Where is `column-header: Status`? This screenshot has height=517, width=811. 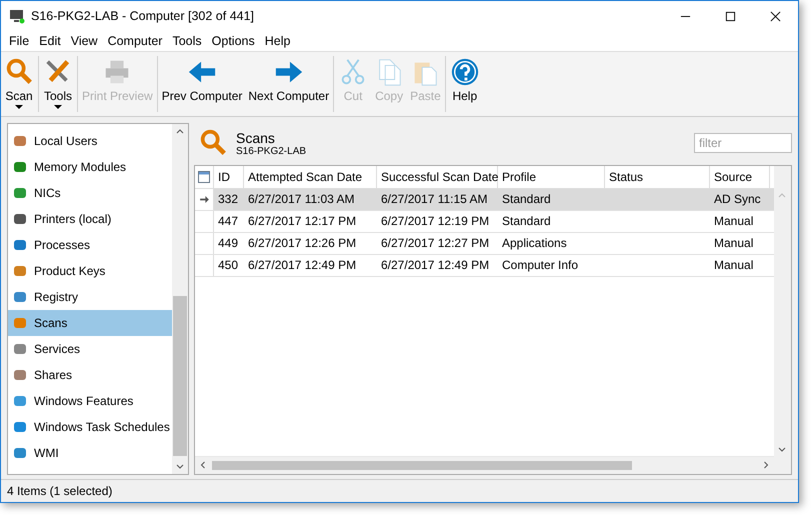
column-header: Status is located at coordinates (657, 177).